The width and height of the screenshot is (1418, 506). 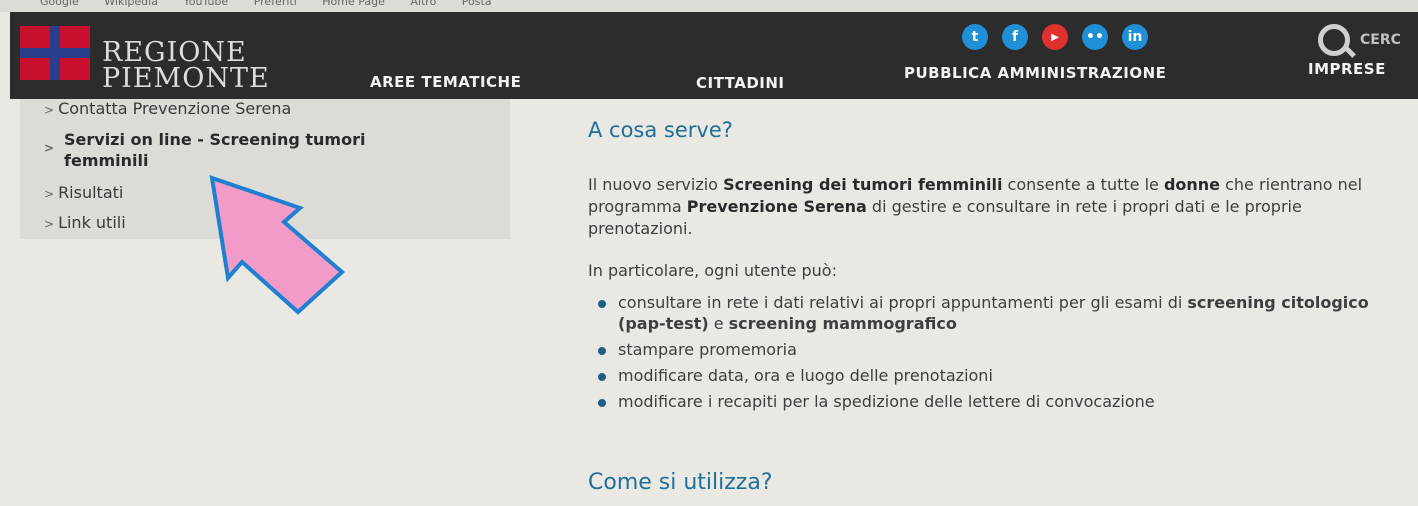 I want to click on facebook-icon: f, so click(x=1015, y=37).